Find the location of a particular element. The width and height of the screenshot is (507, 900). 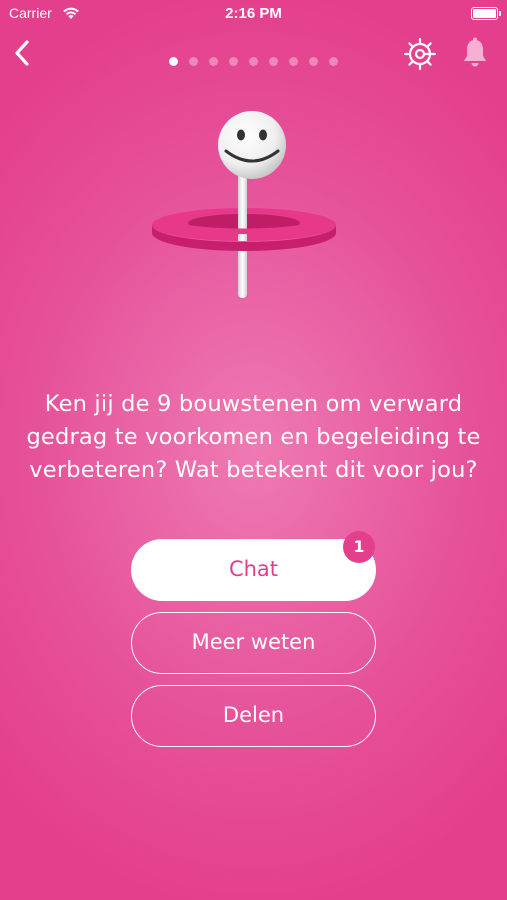

more-info-button: Meer weten is located at coordinates (253, 643).